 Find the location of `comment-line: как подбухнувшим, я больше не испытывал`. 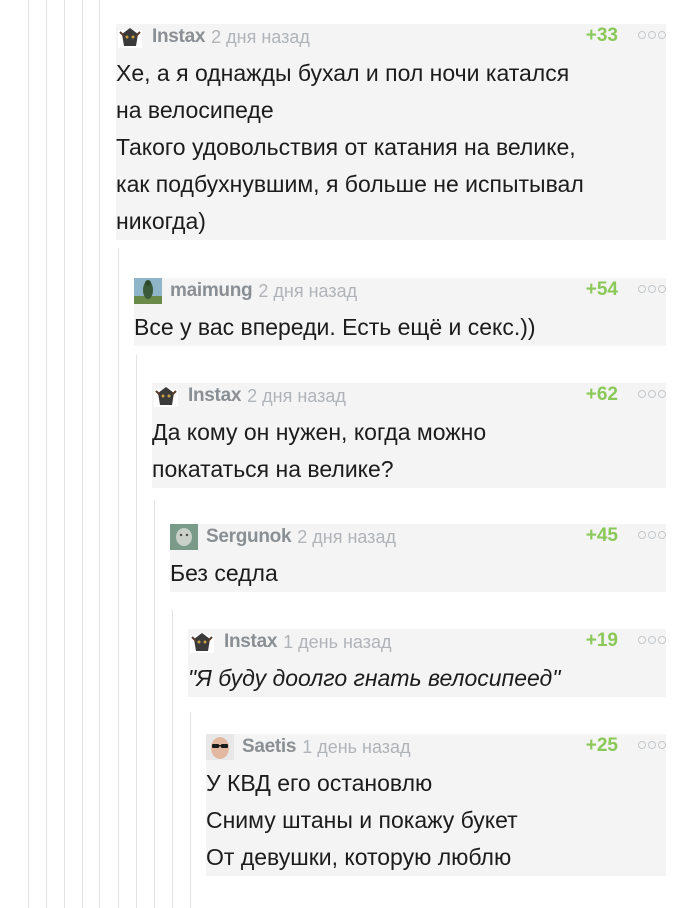

comment-line: как подбухнувшим, я больше не испытывал is located at coordinates (350, 184).